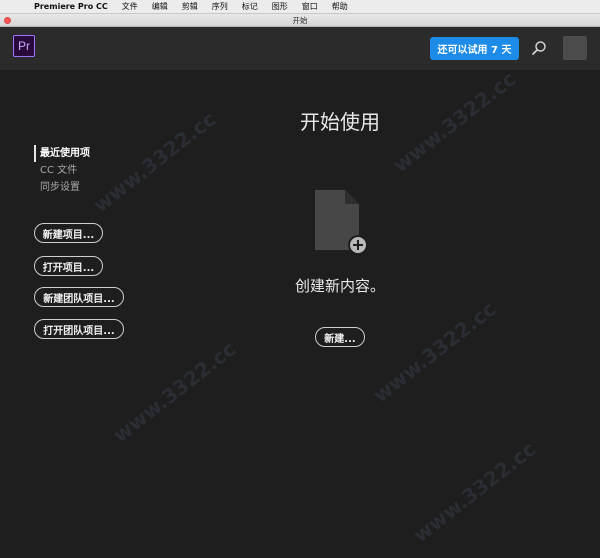 The width and height of the screenshot is (600, 558). I want to click on menu-window: 窗口, so click(310, 7).